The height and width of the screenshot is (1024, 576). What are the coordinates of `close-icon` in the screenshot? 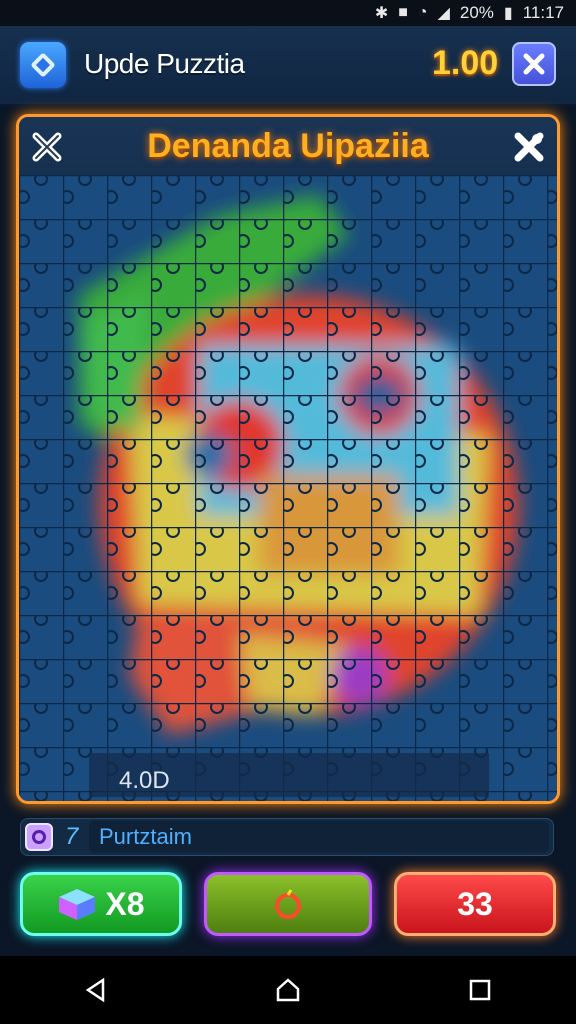 It's located at (534, 64).